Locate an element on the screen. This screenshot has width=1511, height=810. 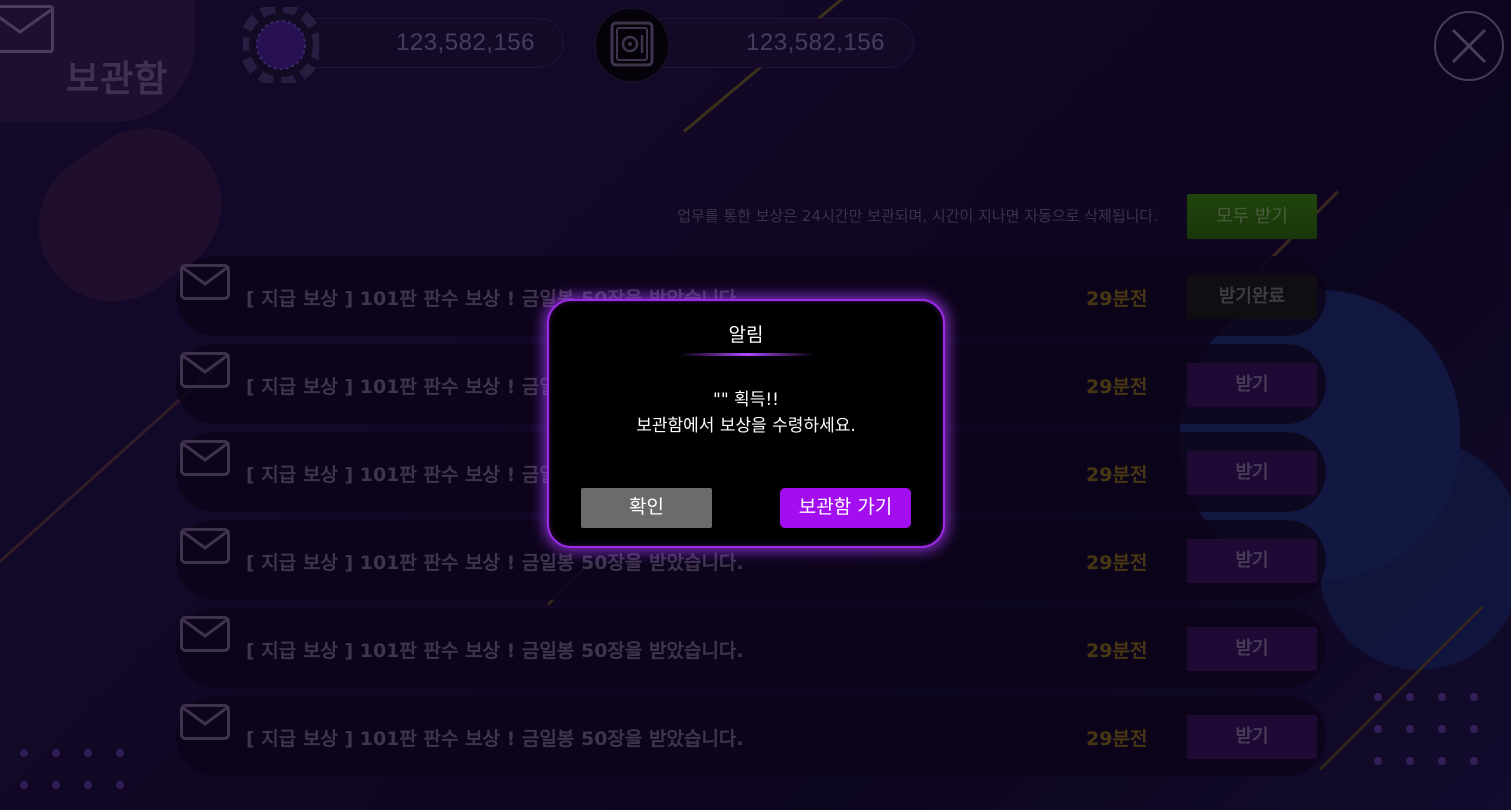
alert-dialog: 알림 "" 획득!! 보관함에서 보상을 수령하세요. 확인 보관함 가기 is located at coordinates (746, 423).